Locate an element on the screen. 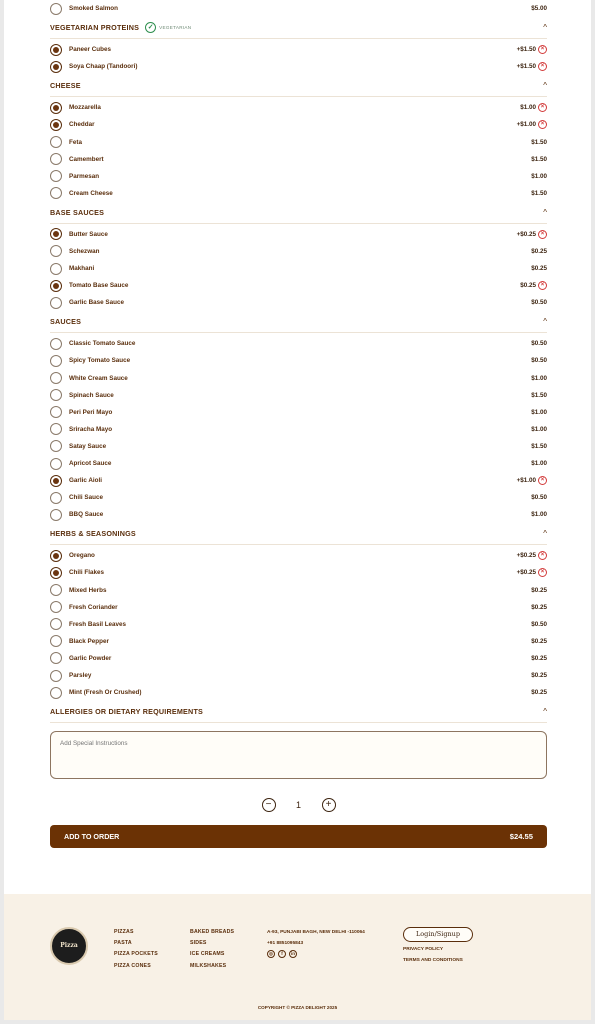  option-row: Schezwan $0.25 is located at coordinates (298, 251).